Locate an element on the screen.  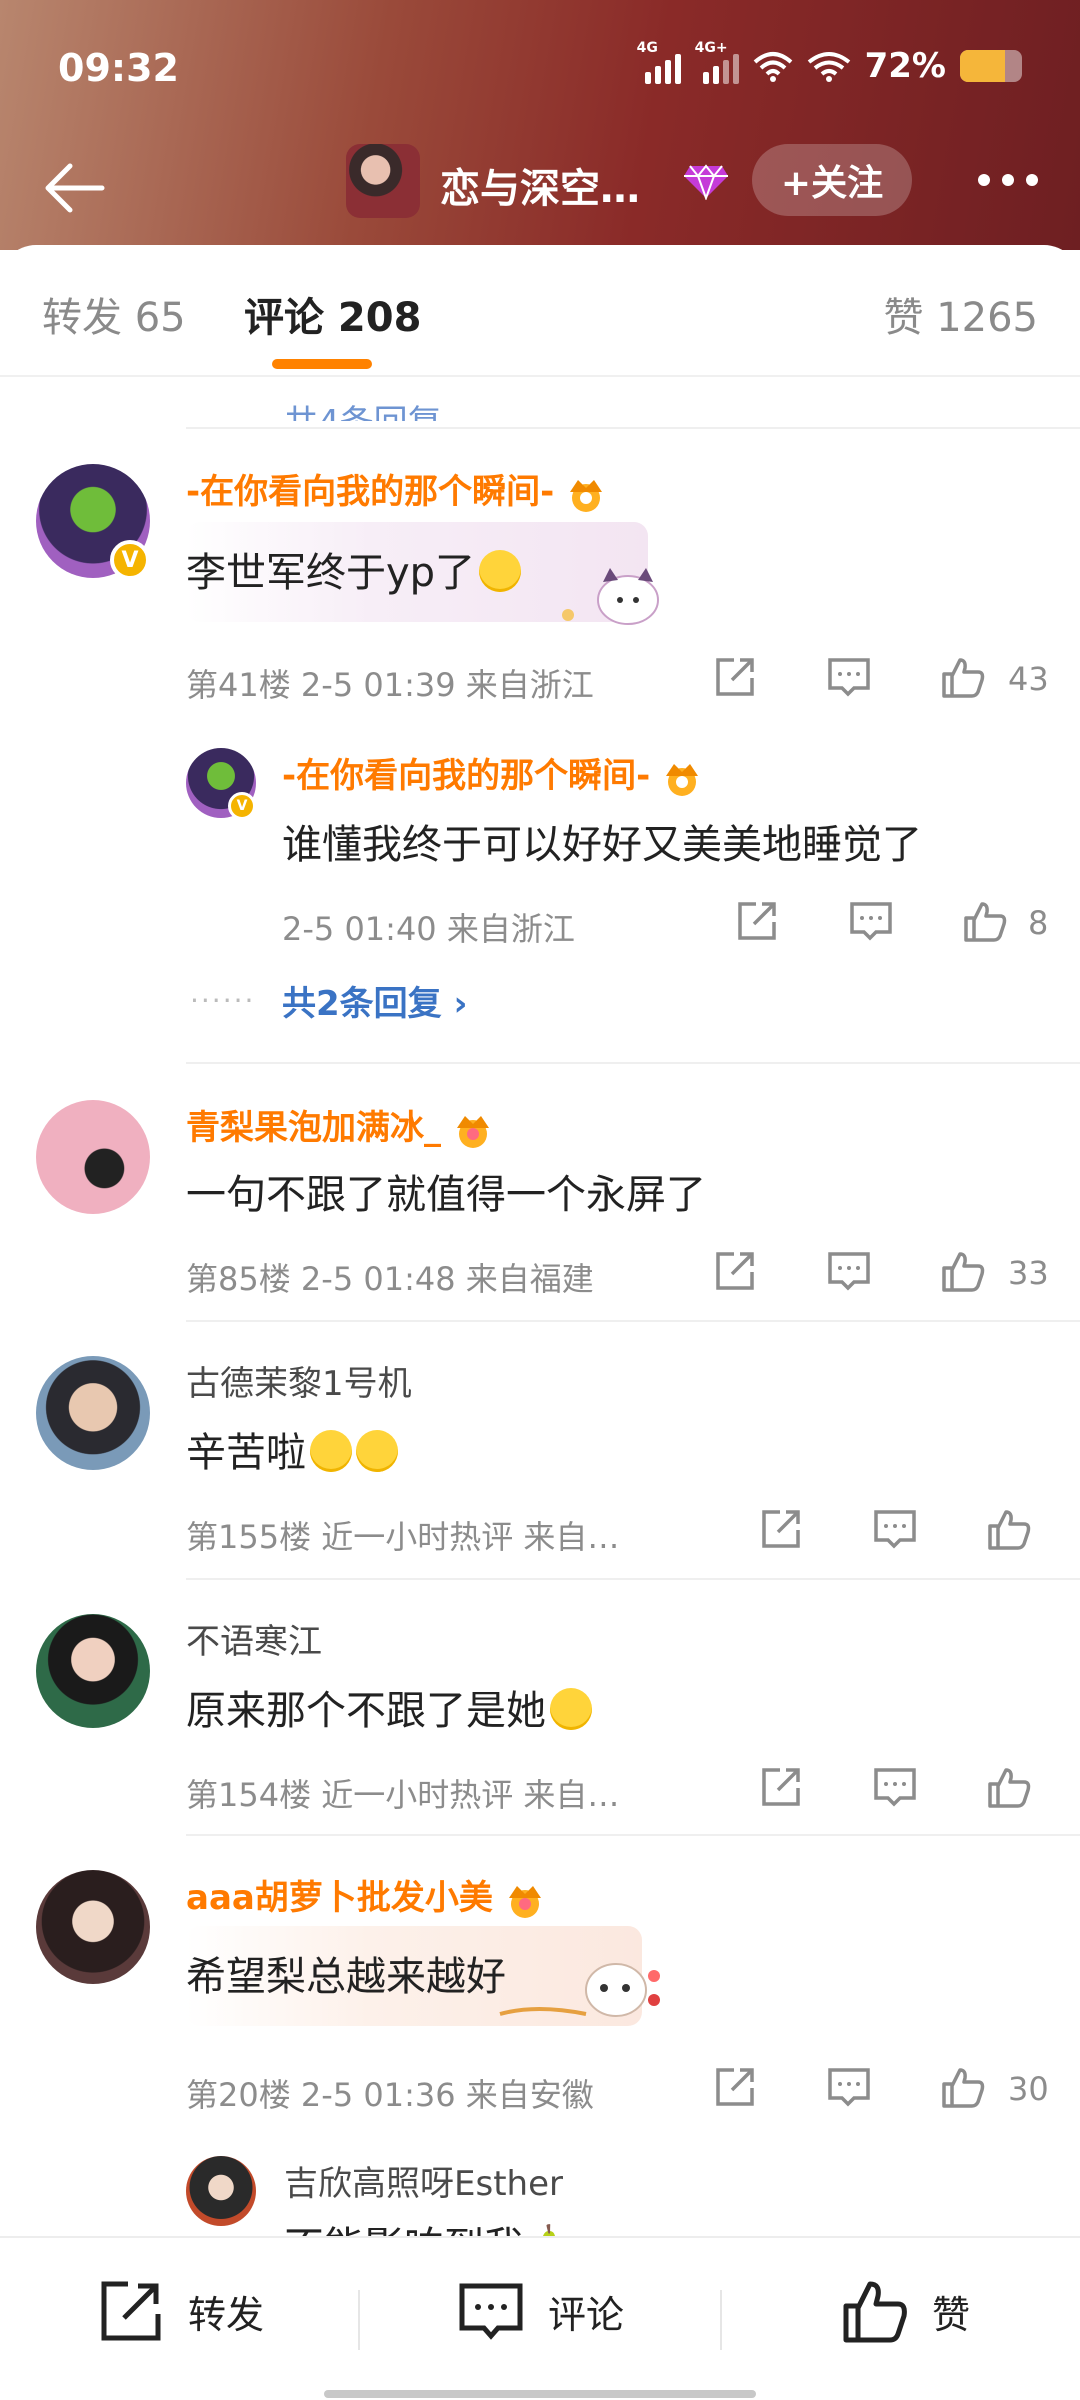
comment-text-content: 原来那个不跟了是她 is located at coordinates (366, 1711).